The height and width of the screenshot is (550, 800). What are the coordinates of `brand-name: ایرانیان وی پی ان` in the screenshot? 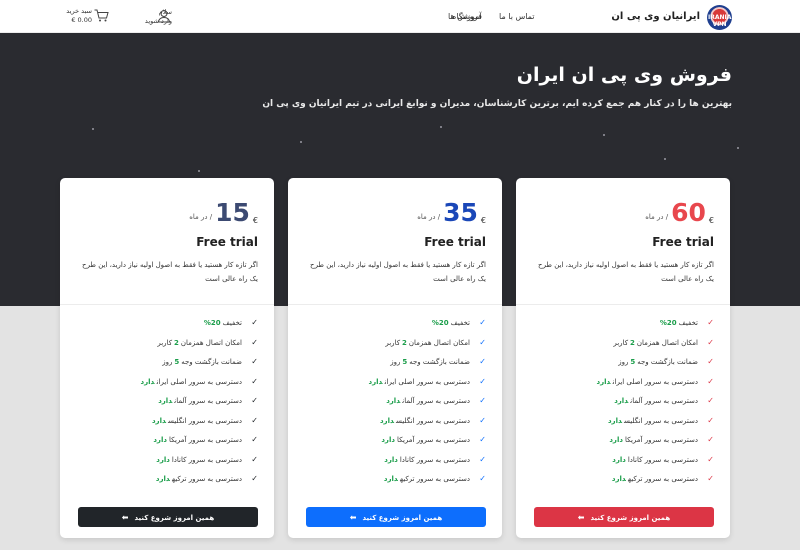 It's located at (655, 16).